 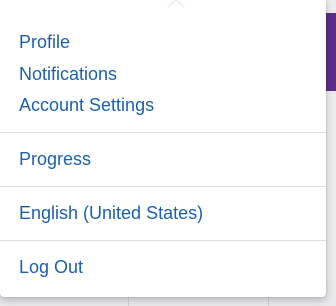 What do you see at coordinates (55, 159) in the screenshot?
I see `menu-item-progress: Progress` at bounding box center [55, 159].